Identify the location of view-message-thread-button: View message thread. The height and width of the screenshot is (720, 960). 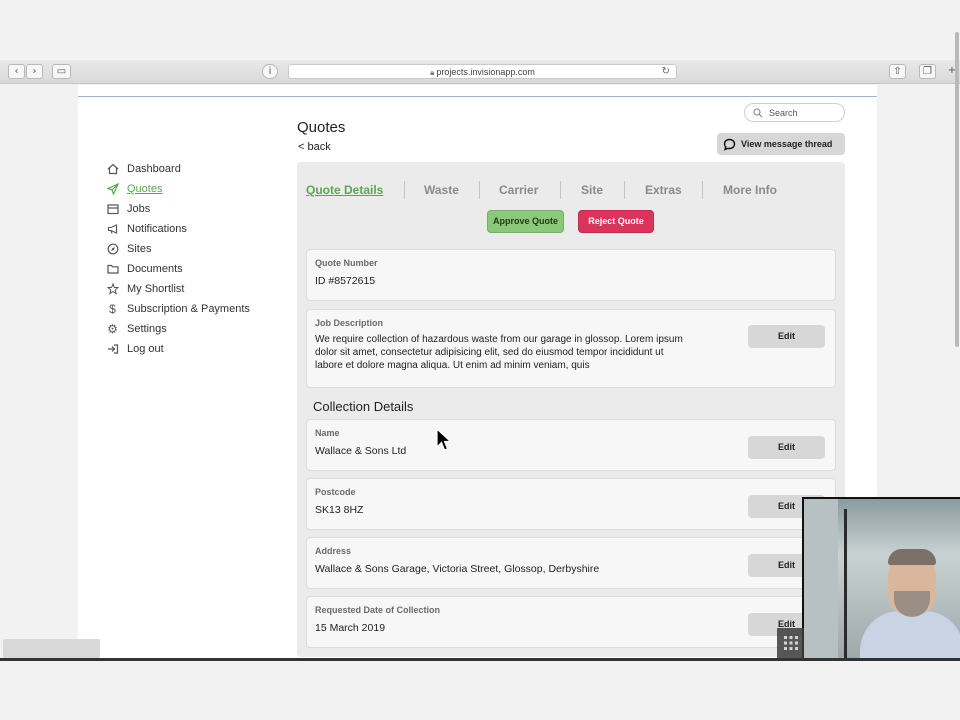
(781, 144).